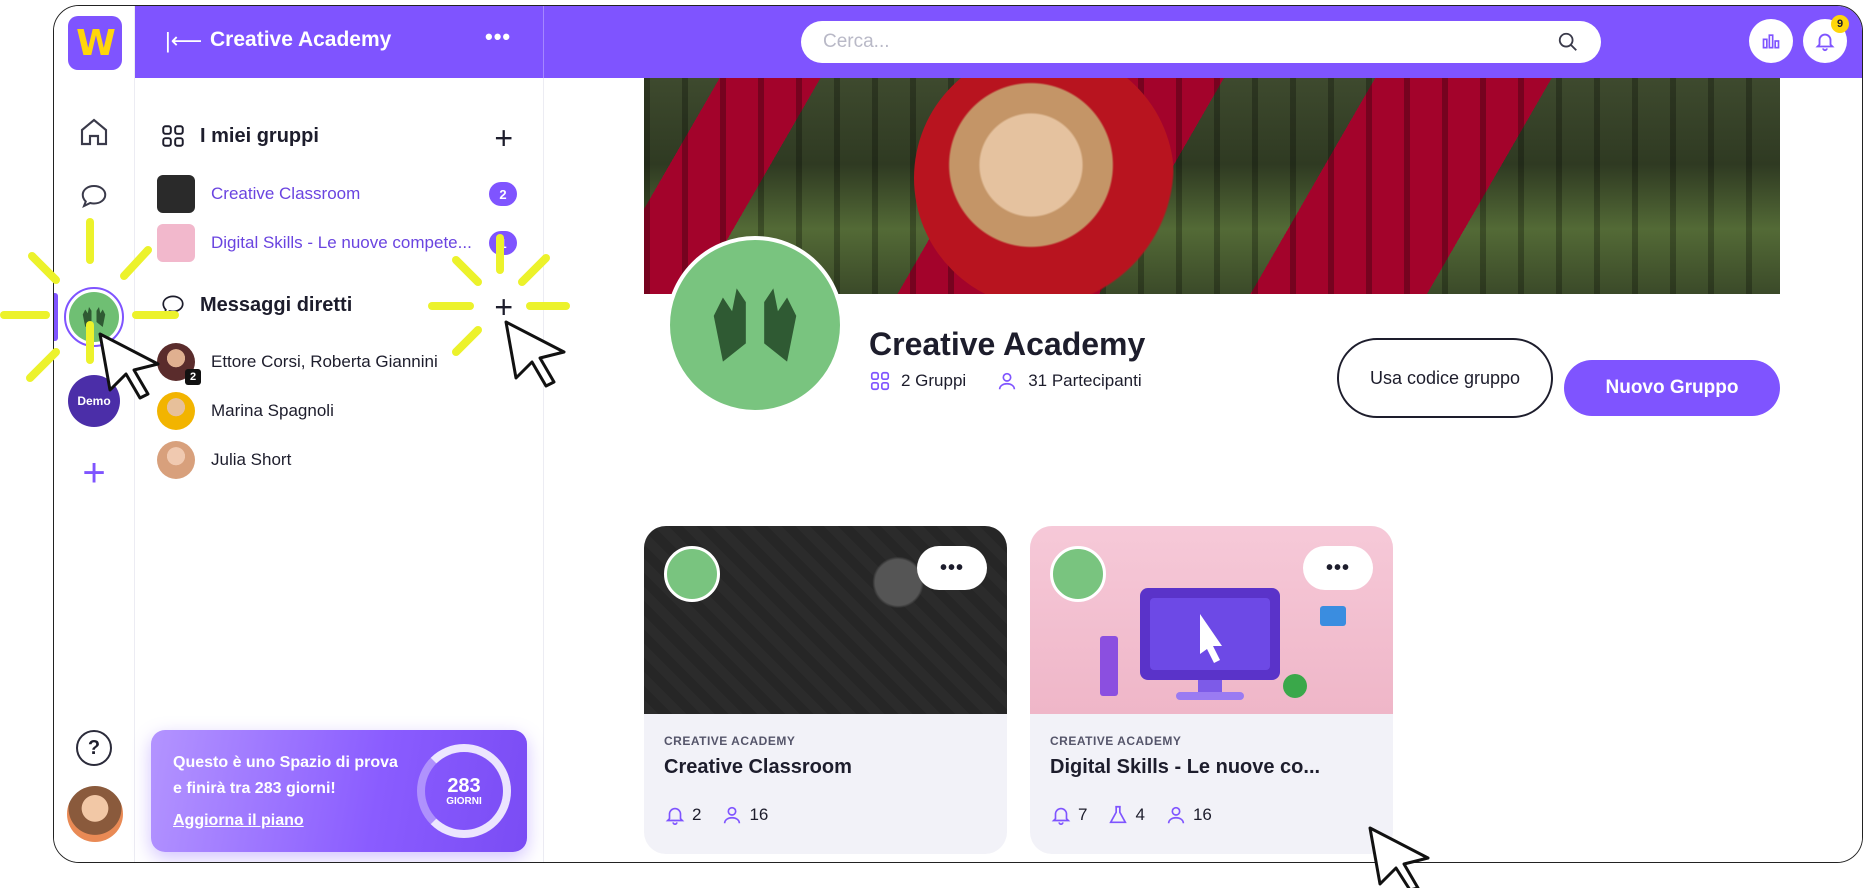  What do you see at coordinates (337, 243) in the screenshot?
I see `sidebar-item-digital-skills: Digital Skills - Le nuove compete... 1` at bounding box center [337, 243].